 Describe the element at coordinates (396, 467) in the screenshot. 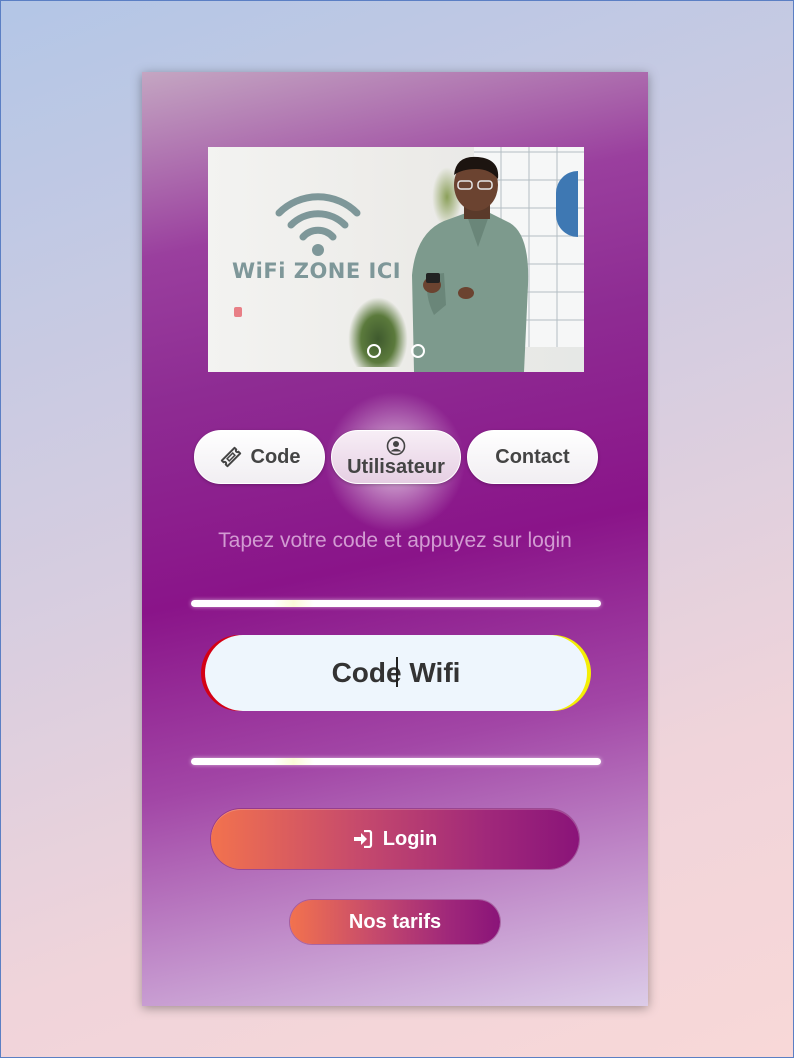

I see `tab-utilisateur-label: Utilisateur` at that location.